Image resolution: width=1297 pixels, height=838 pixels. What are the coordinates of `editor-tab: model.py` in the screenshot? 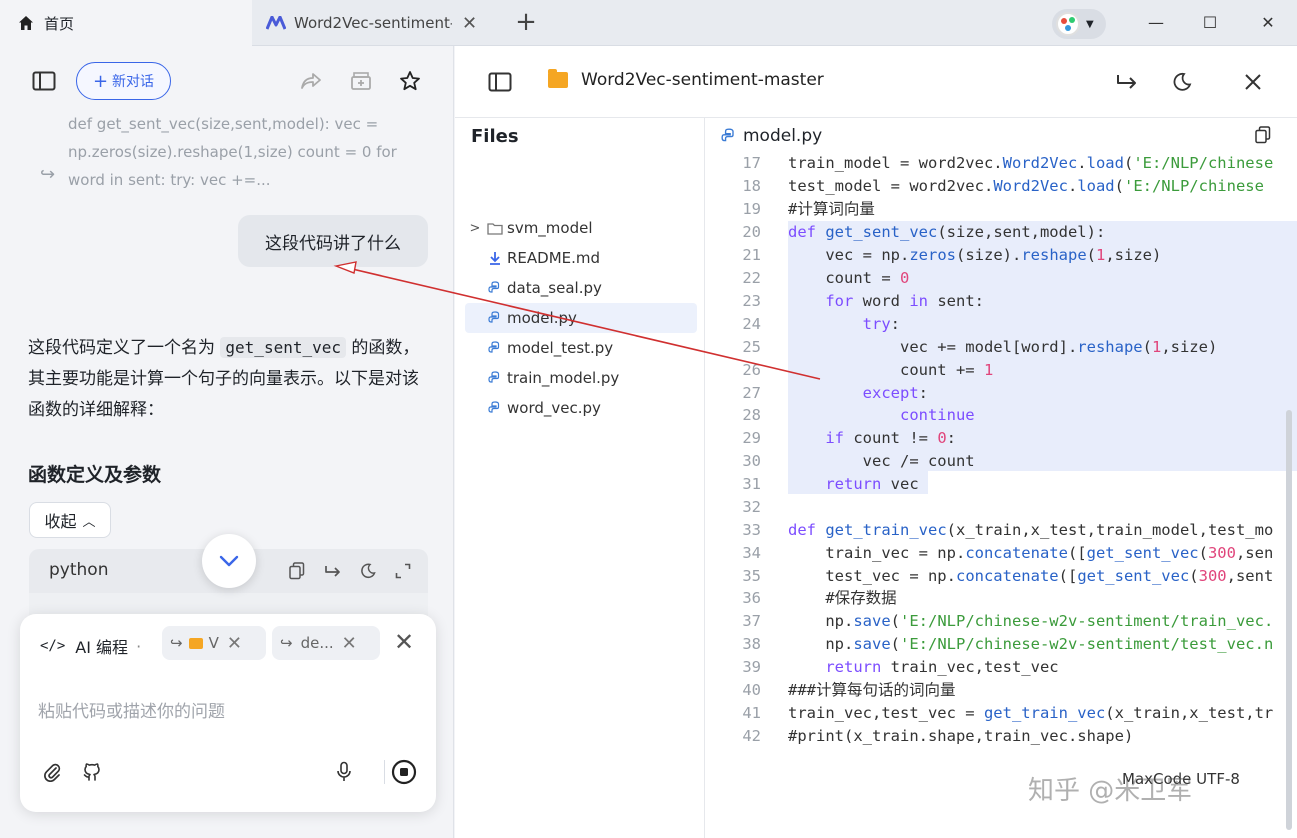 It's located at (771, 136).